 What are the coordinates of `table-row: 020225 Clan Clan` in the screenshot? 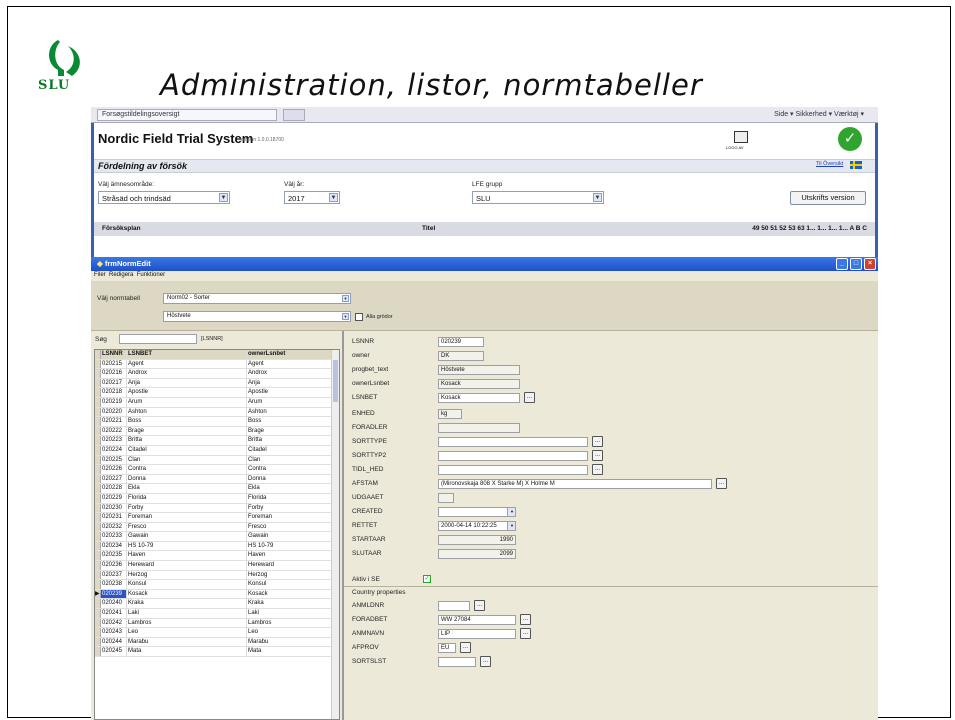 It's located at (217, 460).